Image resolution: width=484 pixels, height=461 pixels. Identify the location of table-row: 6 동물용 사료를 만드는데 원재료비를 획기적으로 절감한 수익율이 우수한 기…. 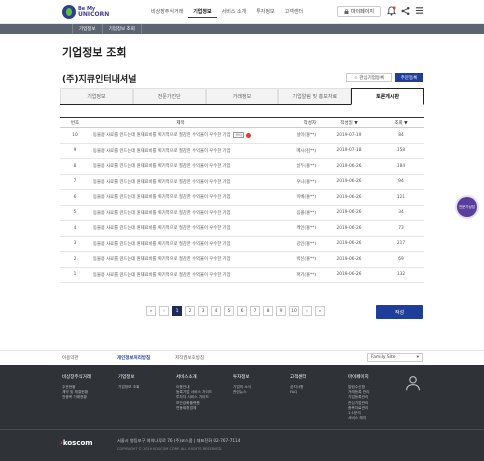
(242, 198).